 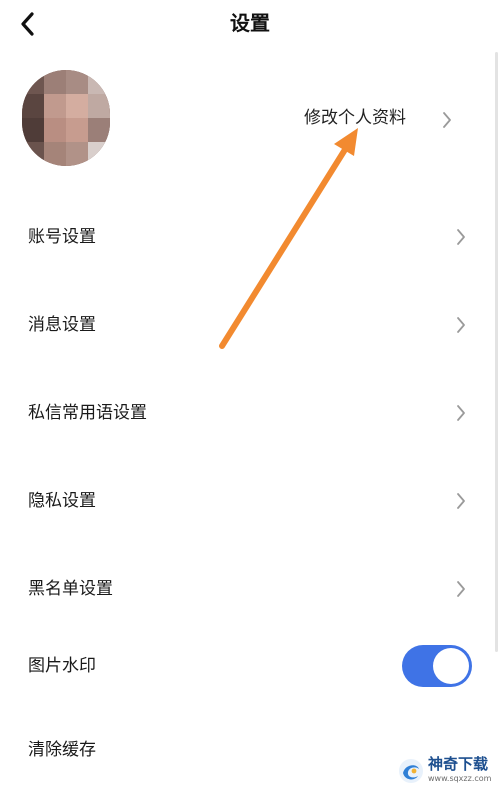 I want to click on toggle-knob, so click(x=451, y=666).